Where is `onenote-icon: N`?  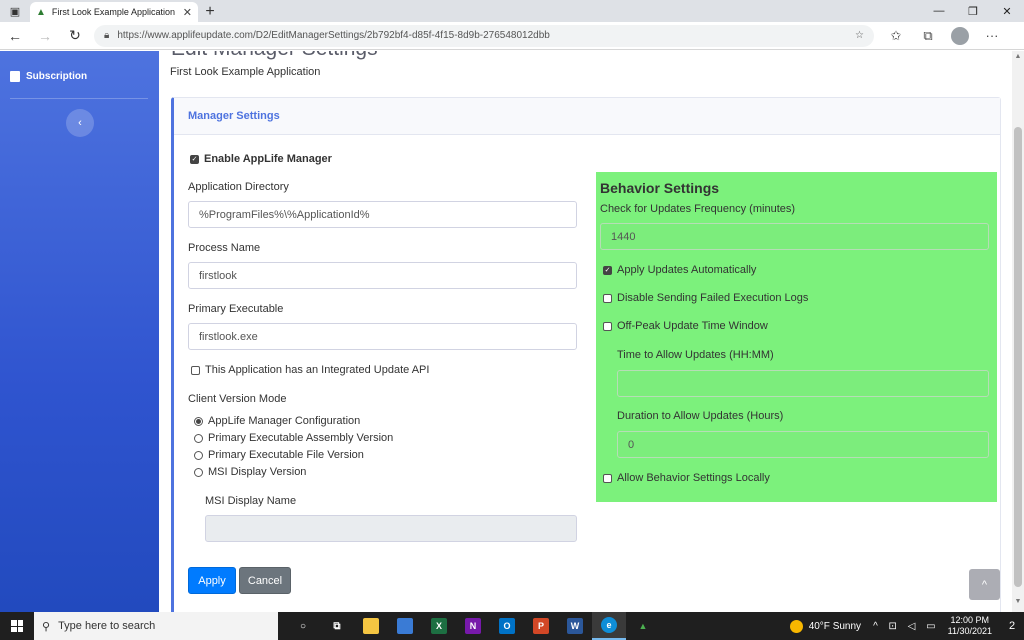
onenote-icon: N is located at coordinates (473, 626).